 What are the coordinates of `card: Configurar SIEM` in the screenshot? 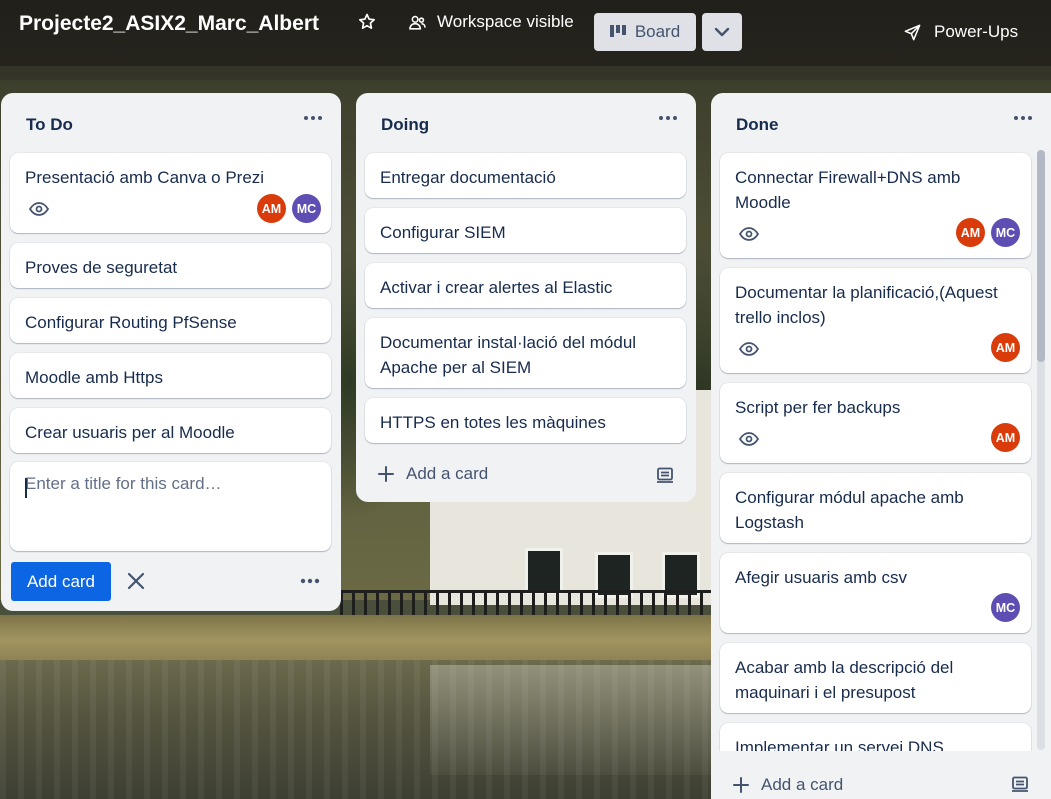 It's located at (525, 230).